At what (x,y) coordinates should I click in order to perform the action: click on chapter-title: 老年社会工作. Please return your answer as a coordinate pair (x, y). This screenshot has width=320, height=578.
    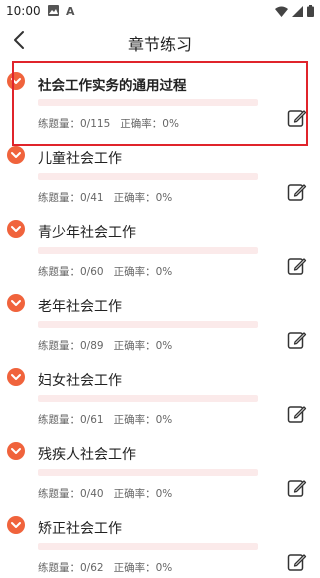
    Looking at the image, I should click on (80, 307).